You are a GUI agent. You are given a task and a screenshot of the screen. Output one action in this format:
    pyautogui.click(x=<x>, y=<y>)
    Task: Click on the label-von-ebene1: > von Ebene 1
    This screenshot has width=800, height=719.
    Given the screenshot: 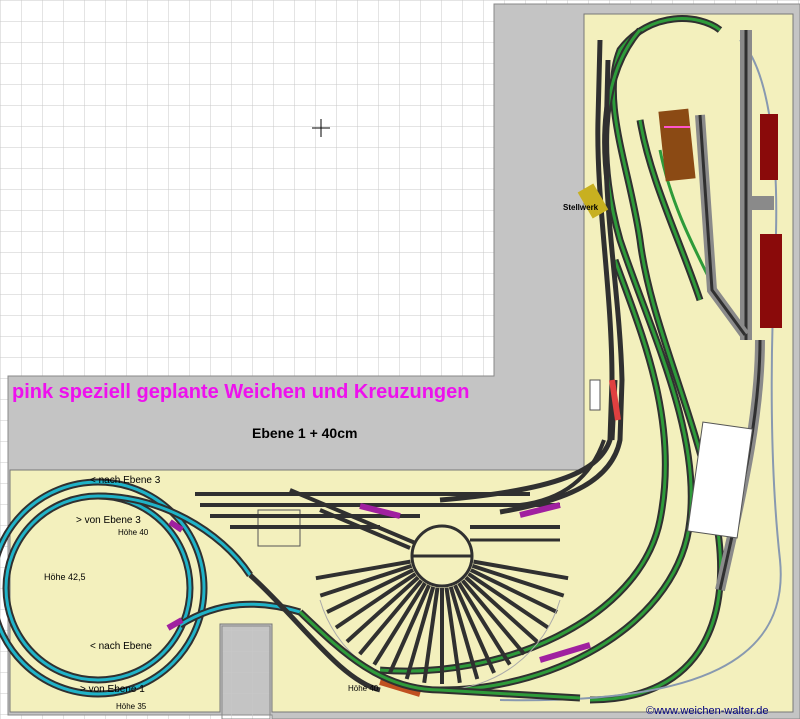 What is the action you would take?
    pyautogui.click(x=112, y=689)
    